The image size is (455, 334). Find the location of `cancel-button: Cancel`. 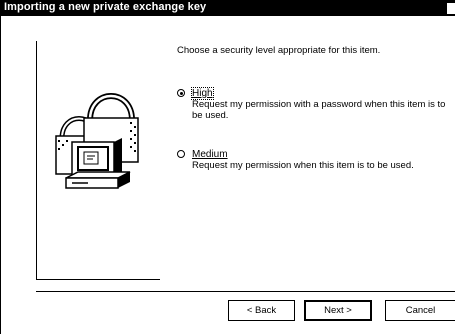

cancel-button: Cancel is located at coordinates (420, 310).